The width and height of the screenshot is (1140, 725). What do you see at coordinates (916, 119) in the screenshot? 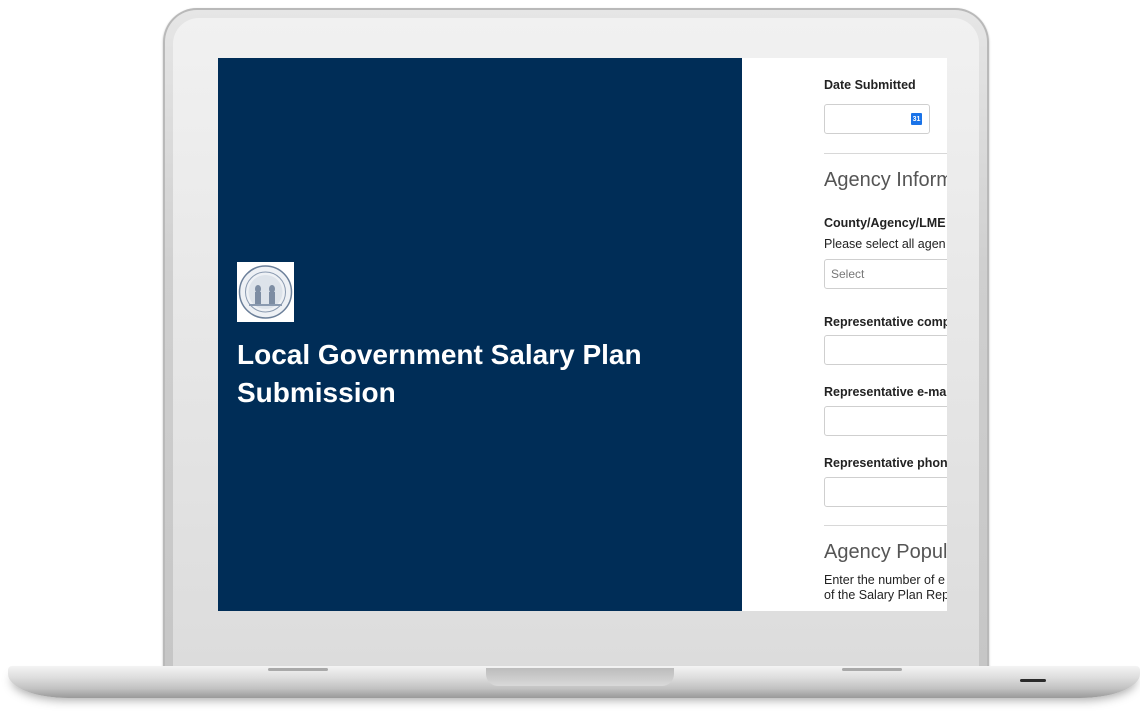
I see `calendar-icon: 31` at bounding box center [916, 119].